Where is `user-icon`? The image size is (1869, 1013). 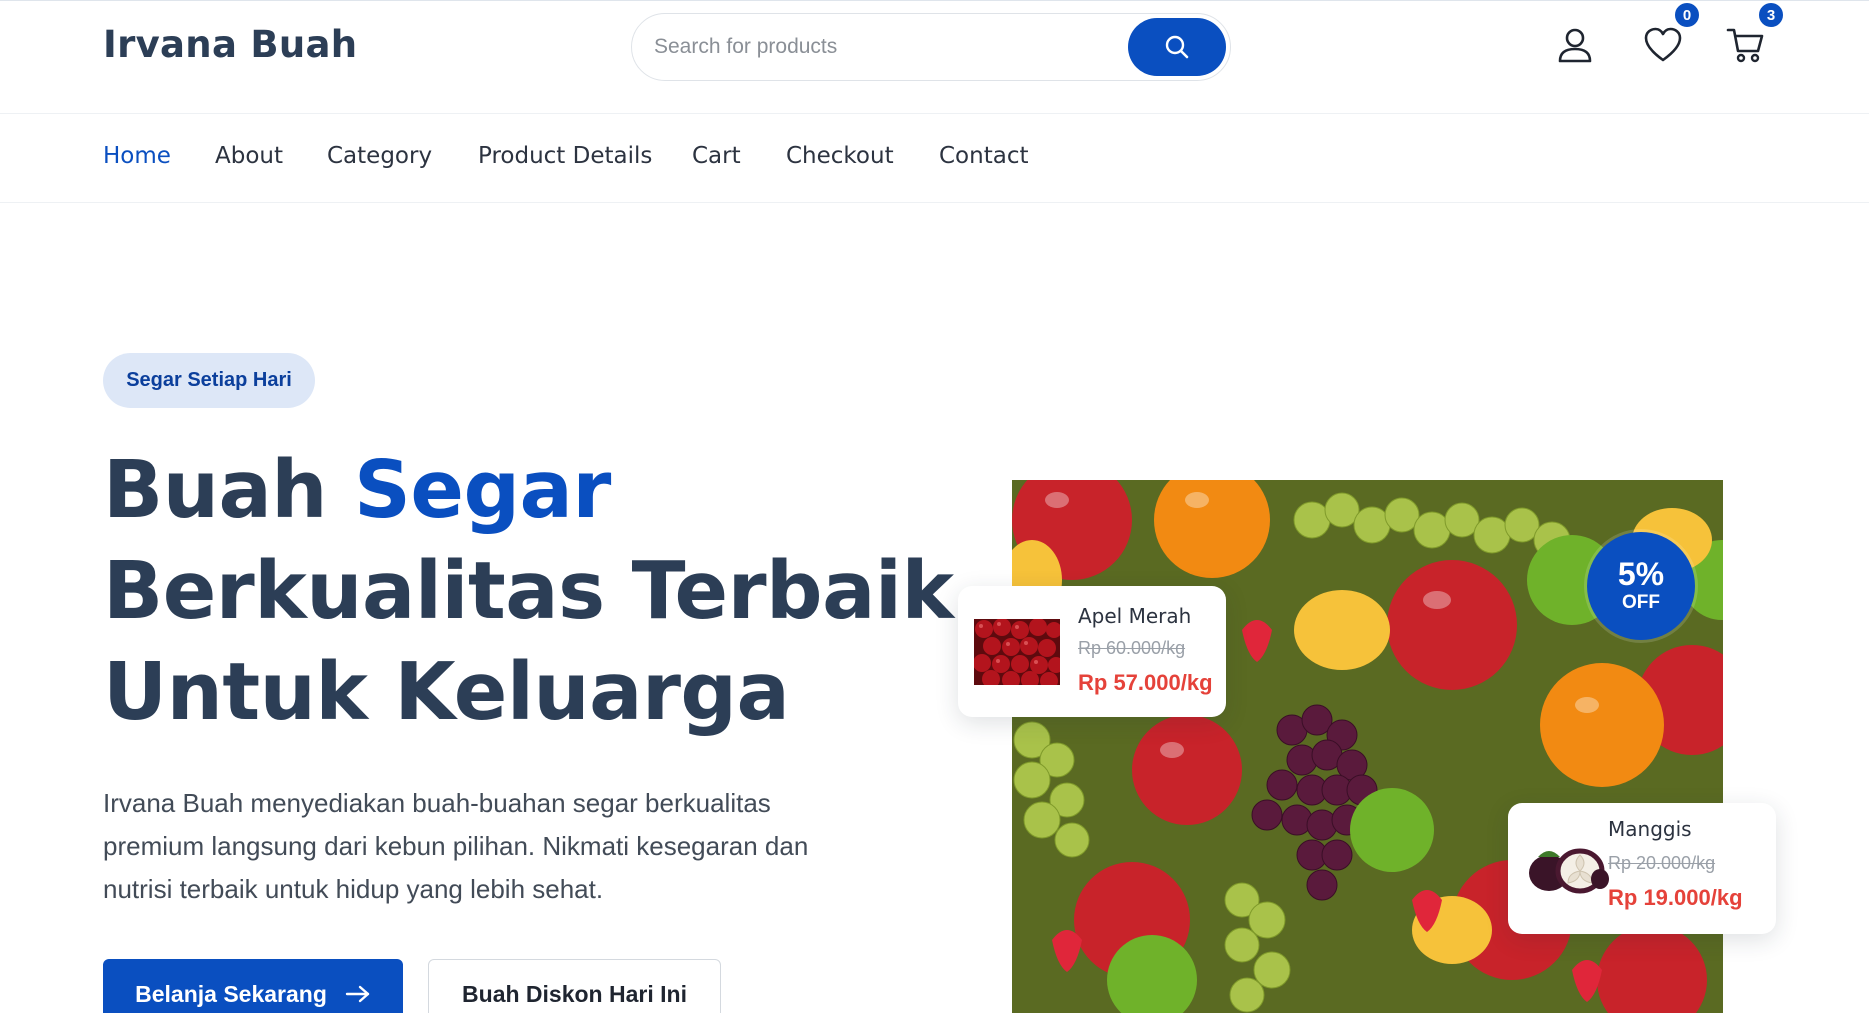 user-icon is located at coordinates (1575, 45).